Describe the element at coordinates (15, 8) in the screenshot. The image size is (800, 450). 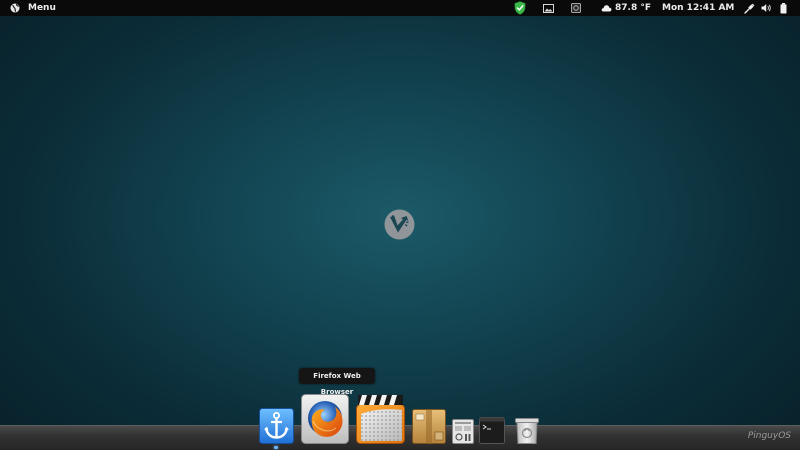
I see `globe-icon` at that location.